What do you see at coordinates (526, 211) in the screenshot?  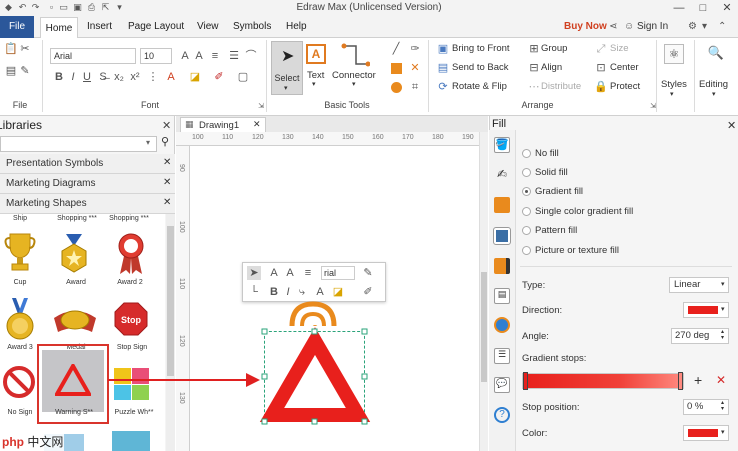 I see `radio-single-color-gradient` at bounding box center [526, 211].